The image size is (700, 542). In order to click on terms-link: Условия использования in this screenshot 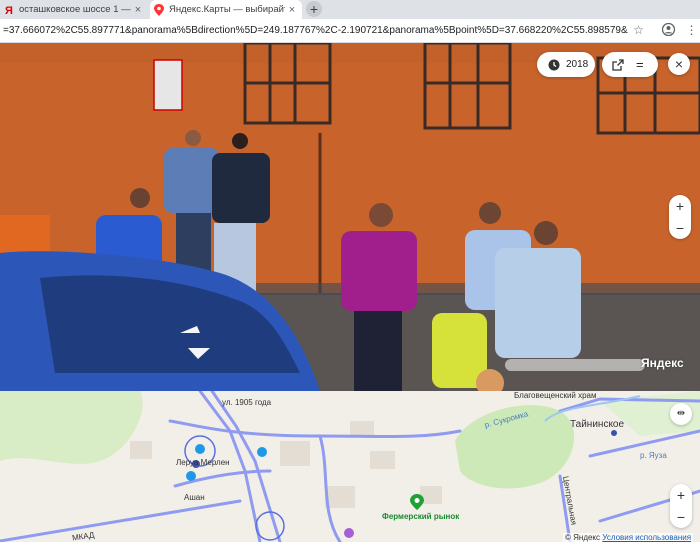, I will do `click(646, 537)`.